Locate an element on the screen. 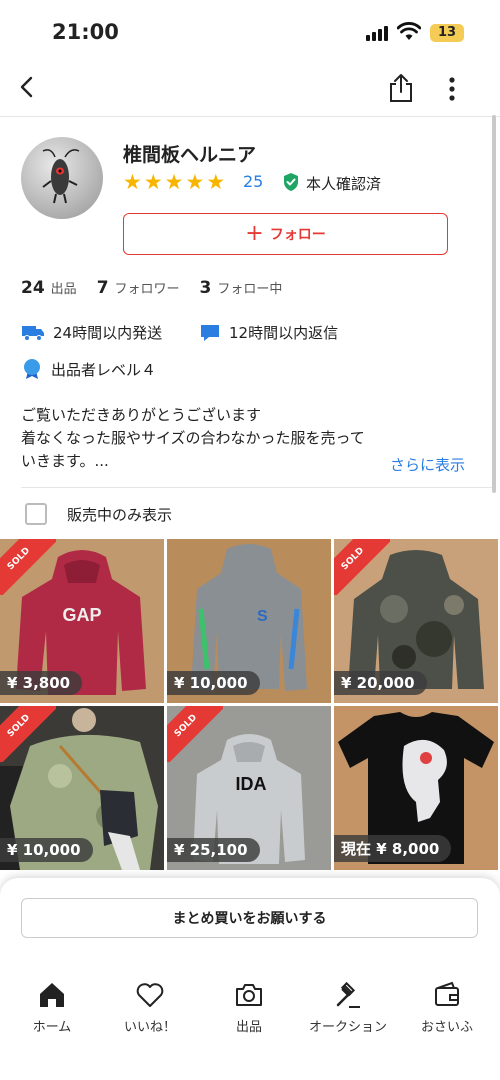 The width and height of the screenshot is (500, 1080). stat-label: フォロー中 is located at coordinates (250, 289).